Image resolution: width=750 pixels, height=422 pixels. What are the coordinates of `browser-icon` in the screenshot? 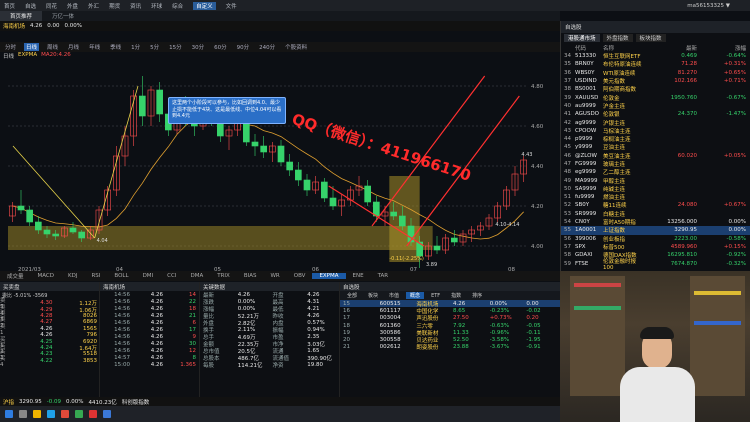 It's located at (51, 414).